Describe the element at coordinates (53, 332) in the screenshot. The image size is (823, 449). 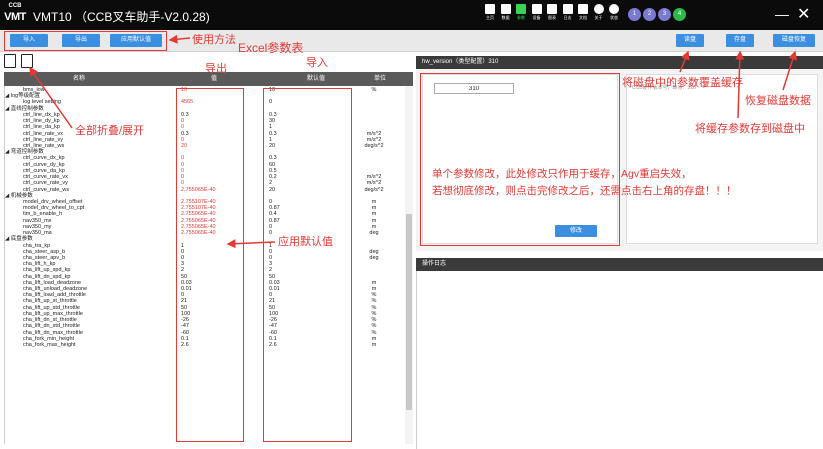
I see `cell-name: cha_lift_dn_max_throttle` at that location.